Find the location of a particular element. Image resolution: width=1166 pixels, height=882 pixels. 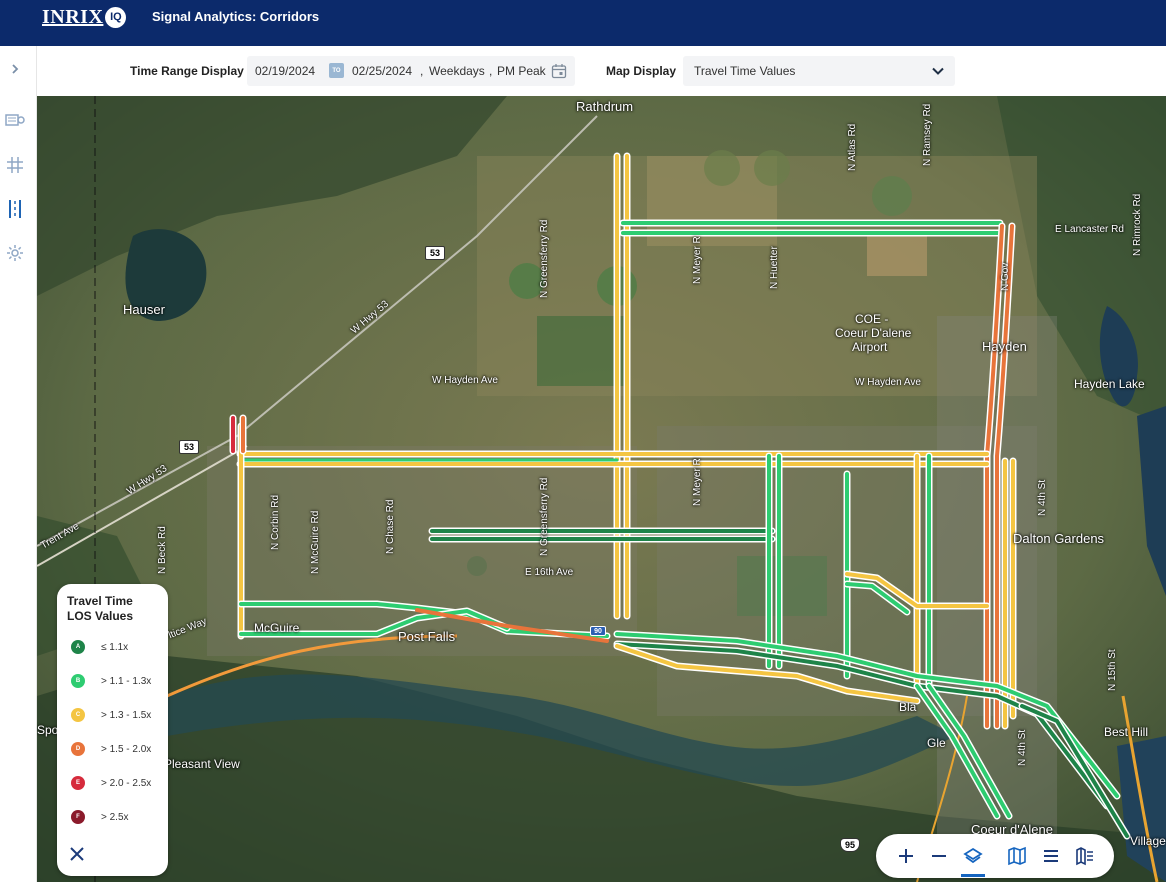

legend-dot-c: C is located at coordinates (78, 715).